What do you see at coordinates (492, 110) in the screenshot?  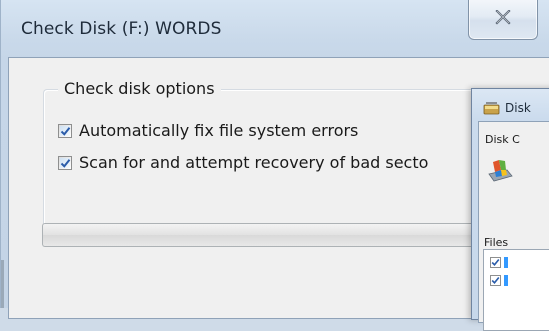 I see `disk-cleanup-icon` at bounding box center [492, 110].